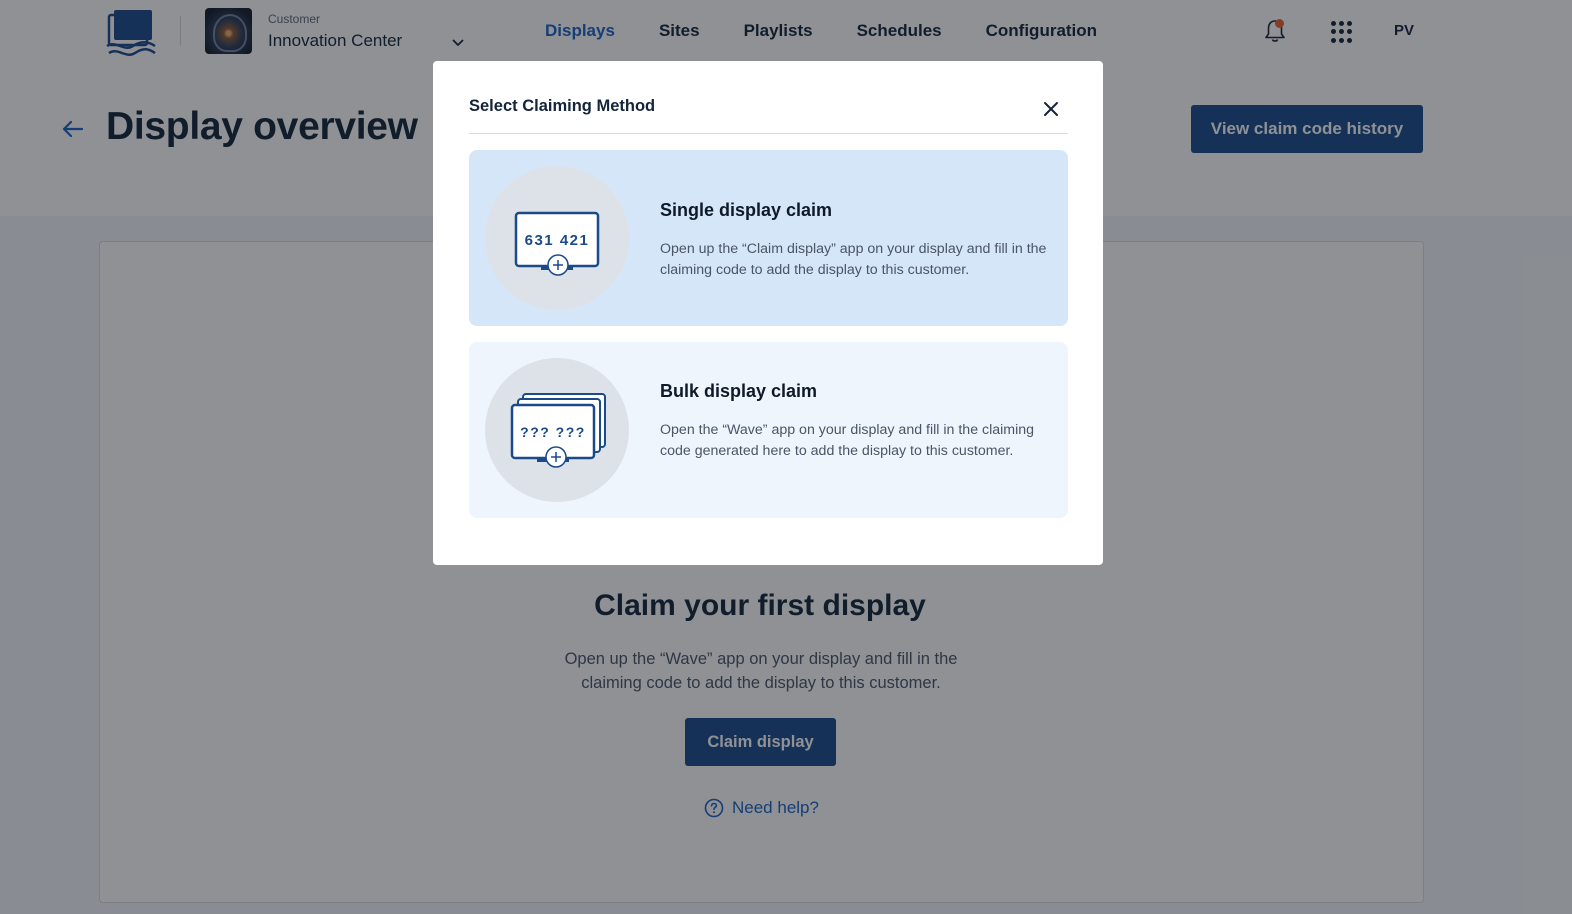 The height and width of the screenshot is (914, 1572). Describe the element at coordinates (1051, 109) in the screenshot. I see `close-icon` at that location.